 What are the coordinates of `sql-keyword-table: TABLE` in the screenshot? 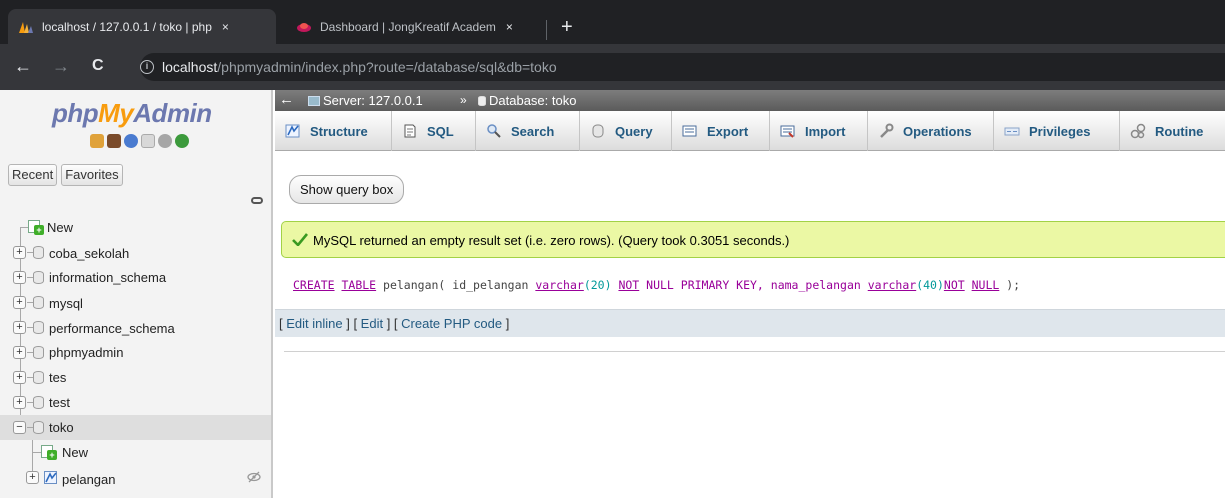 It's located at (358, 285).